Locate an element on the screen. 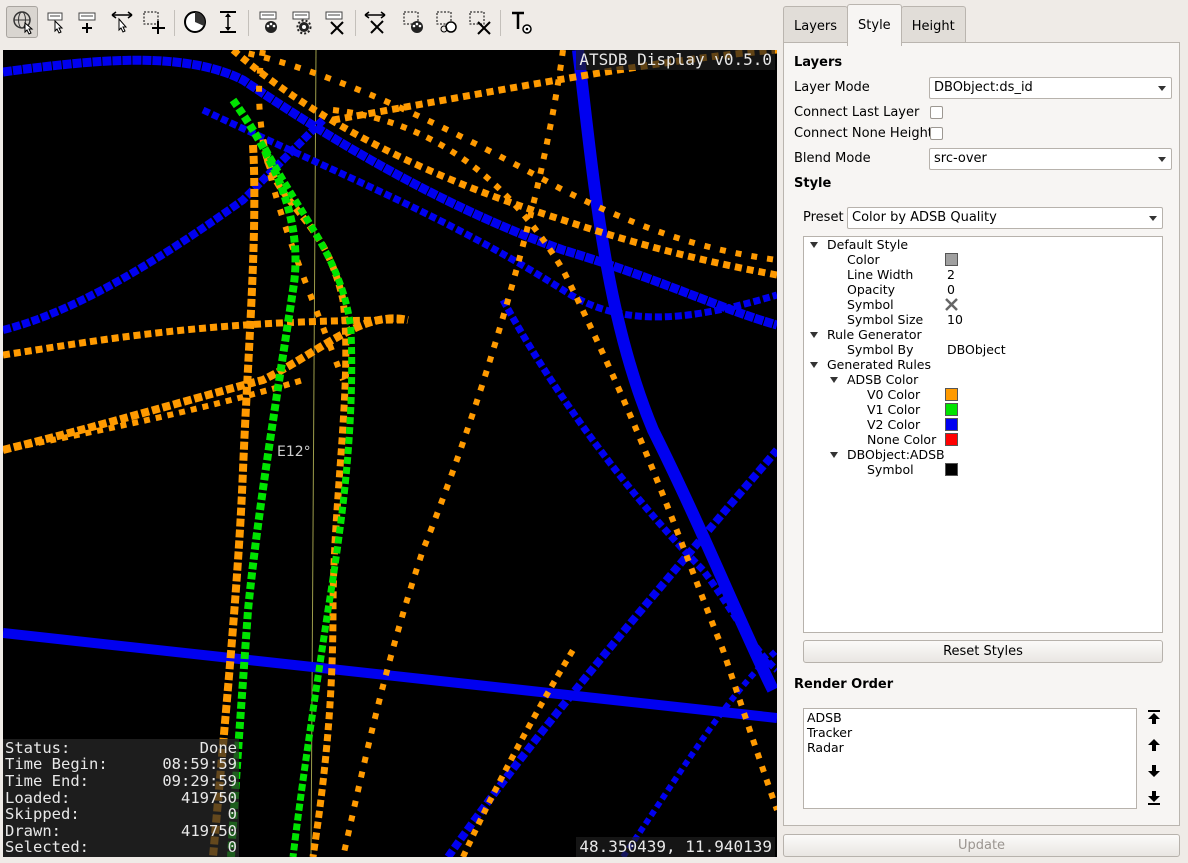 This screenshot has width=1188, height=863. status-label: Time Begin: is located at coordinates (56, 764).